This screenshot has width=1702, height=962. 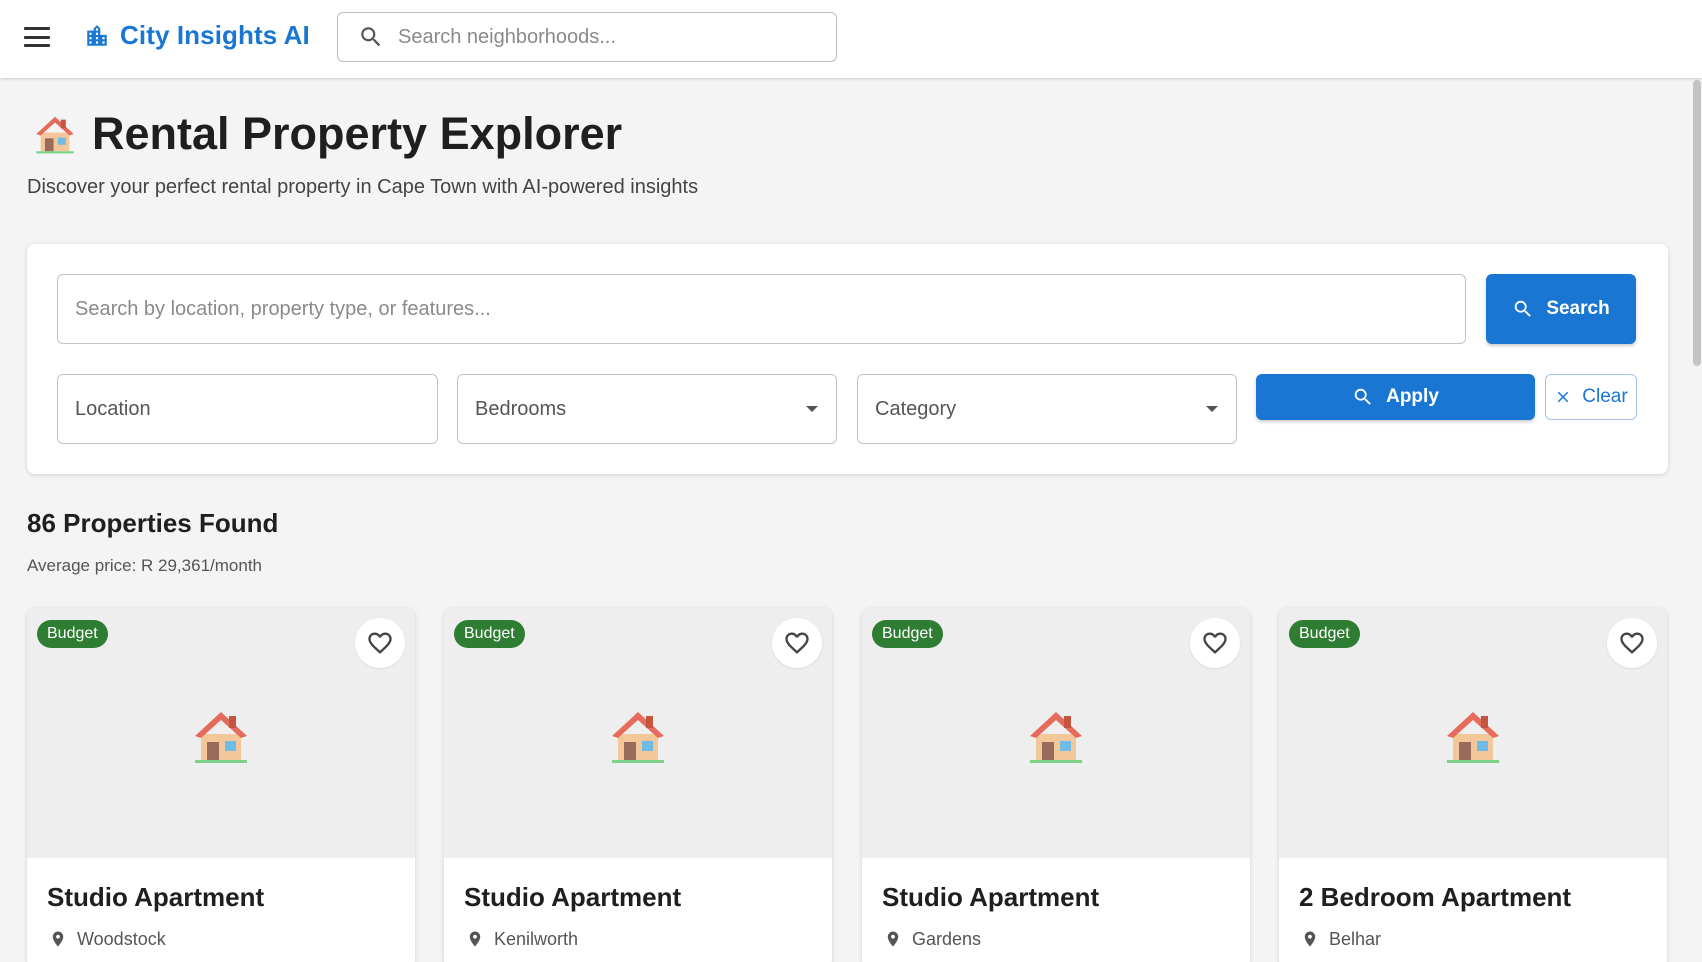 I want to click on average-price: Average price: R 29,361/month, so click(x=144, y=565).